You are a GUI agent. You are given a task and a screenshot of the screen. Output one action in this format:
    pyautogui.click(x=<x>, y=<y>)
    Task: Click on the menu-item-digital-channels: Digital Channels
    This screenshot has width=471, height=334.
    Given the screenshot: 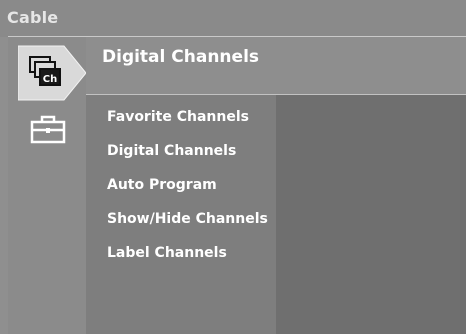 What is the action you would take?
    pyautogui.click(x=171, y=151)
    